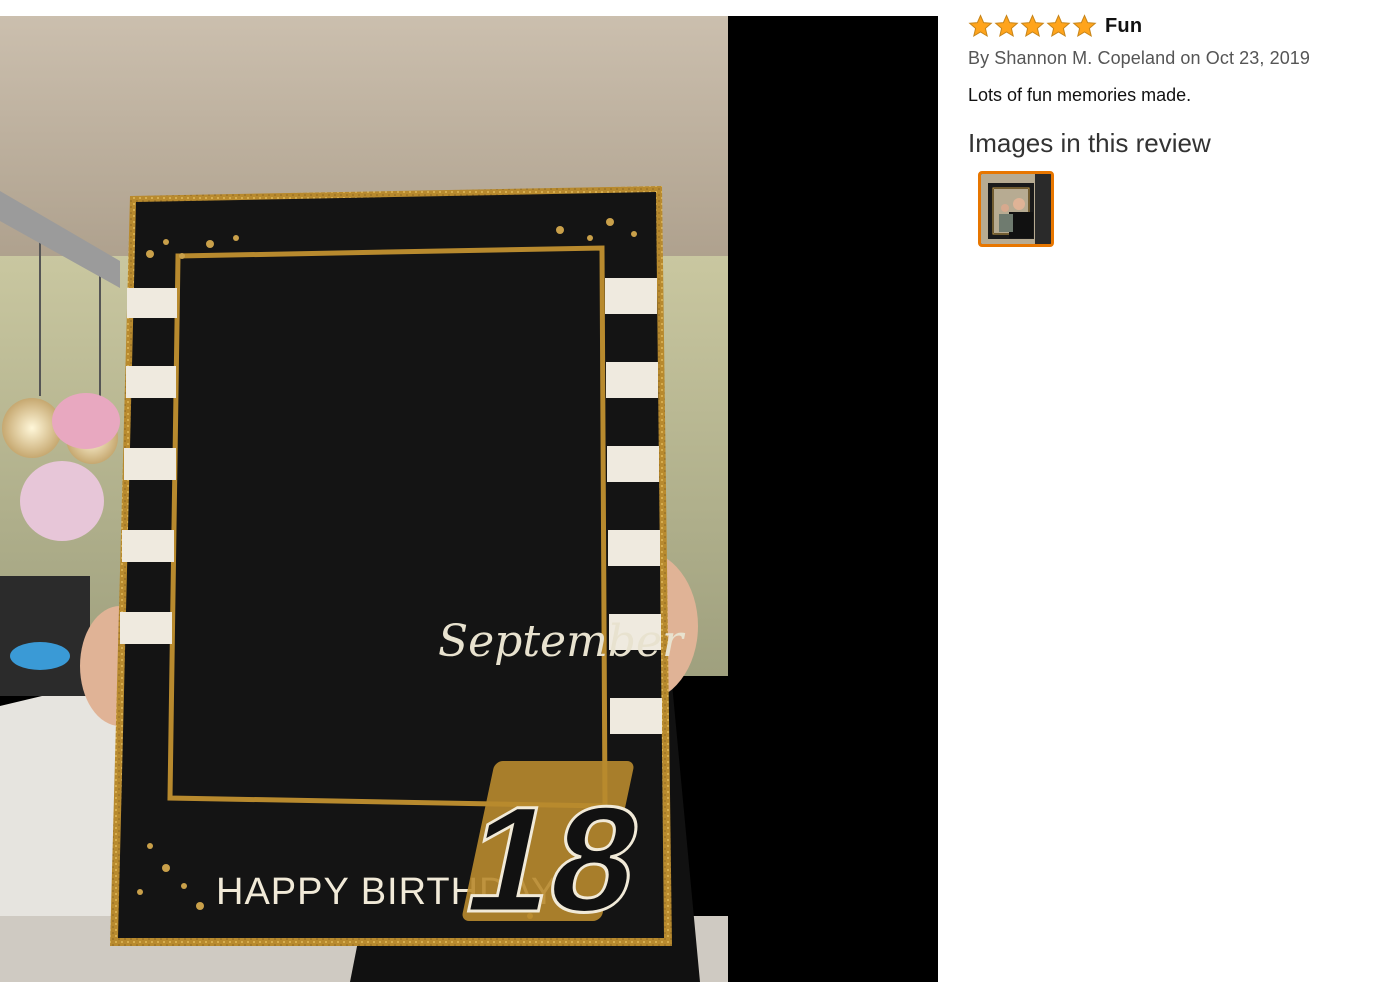 The width and height of the screenshot is (1374, 1000). Describe the element at coordinates (1016, 209) in the screenshot. I see `review-image-thumbnail` at that location.